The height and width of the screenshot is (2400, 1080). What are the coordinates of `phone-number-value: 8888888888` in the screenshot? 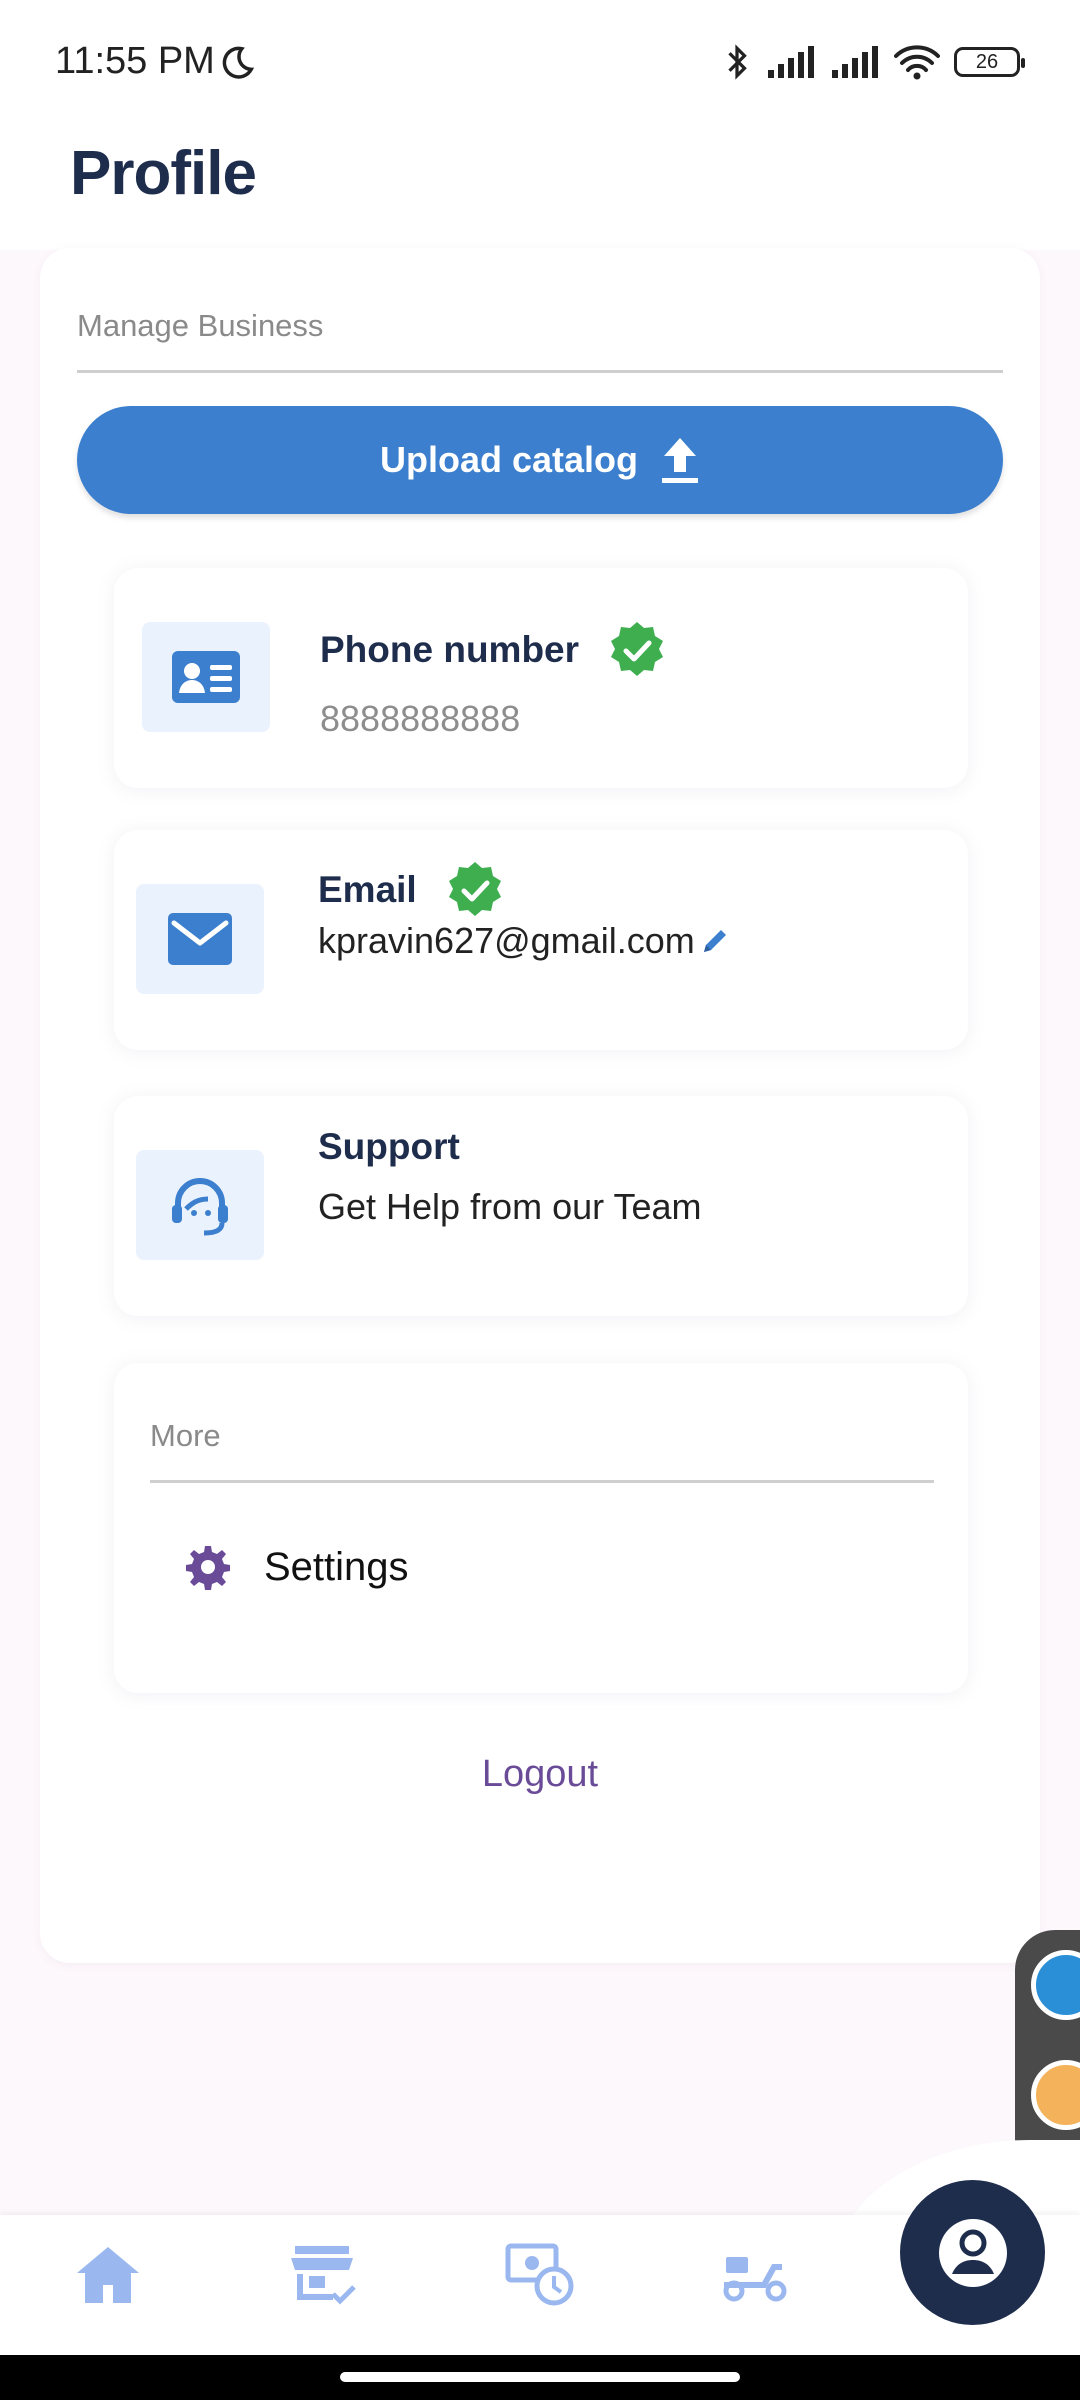 It's located at (420, 718).